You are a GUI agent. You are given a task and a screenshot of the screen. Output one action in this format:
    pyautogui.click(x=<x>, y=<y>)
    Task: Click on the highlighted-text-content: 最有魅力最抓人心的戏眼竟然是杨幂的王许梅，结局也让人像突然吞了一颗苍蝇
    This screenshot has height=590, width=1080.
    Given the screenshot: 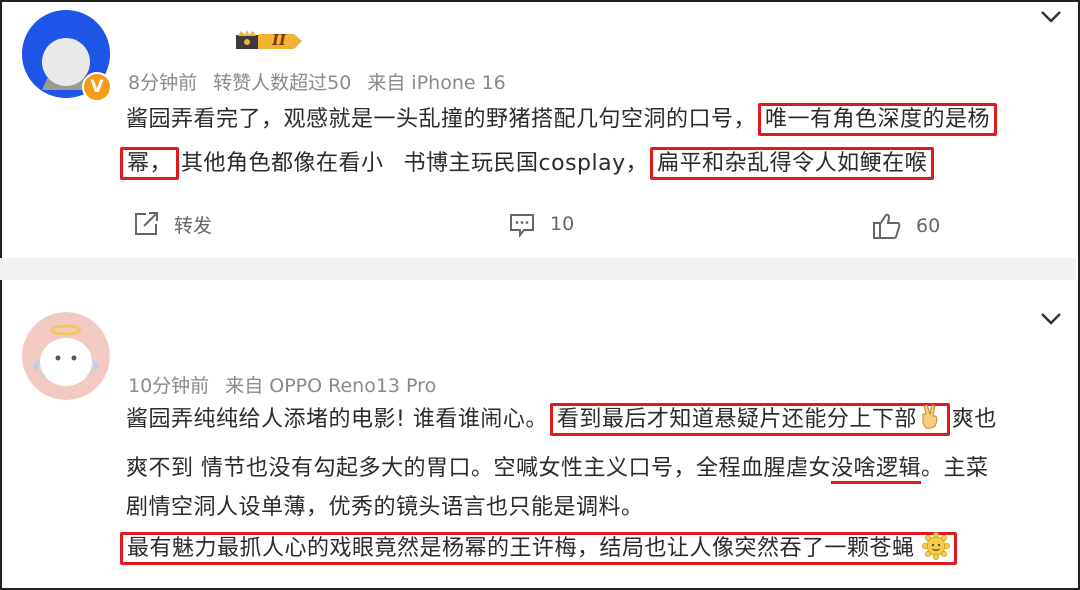 What is the action you would take?
    pyautogui.click(x=521, y=548)
    